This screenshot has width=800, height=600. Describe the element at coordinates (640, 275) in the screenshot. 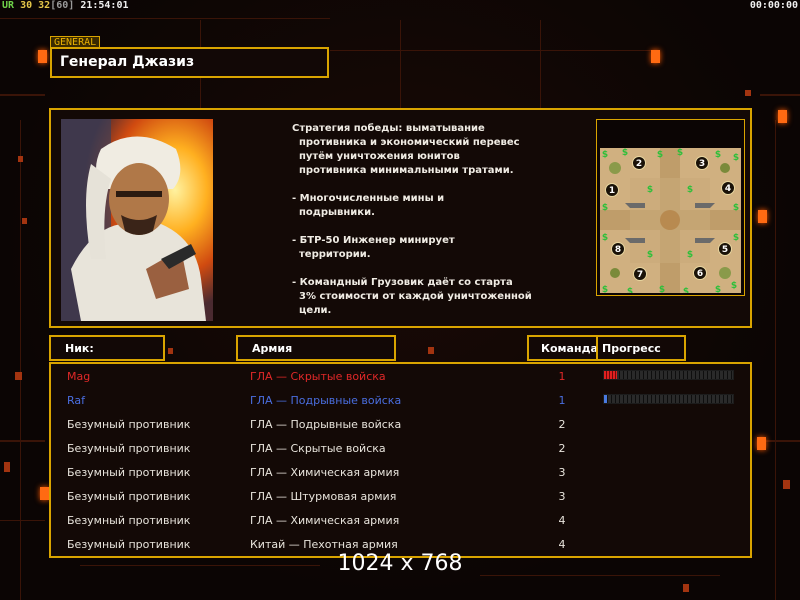

I see `map-start-position-label: 7` at that location.